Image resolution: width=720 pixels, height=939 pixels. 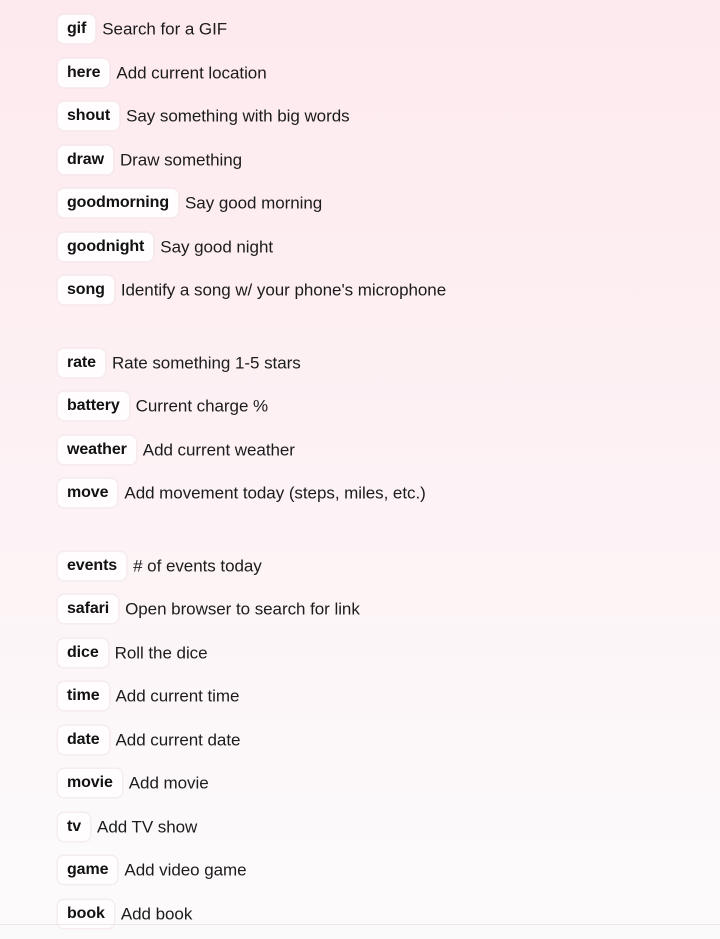 I want to click on shortcut-description: Rate something 1-5 stars, so click(x=206, y=362).